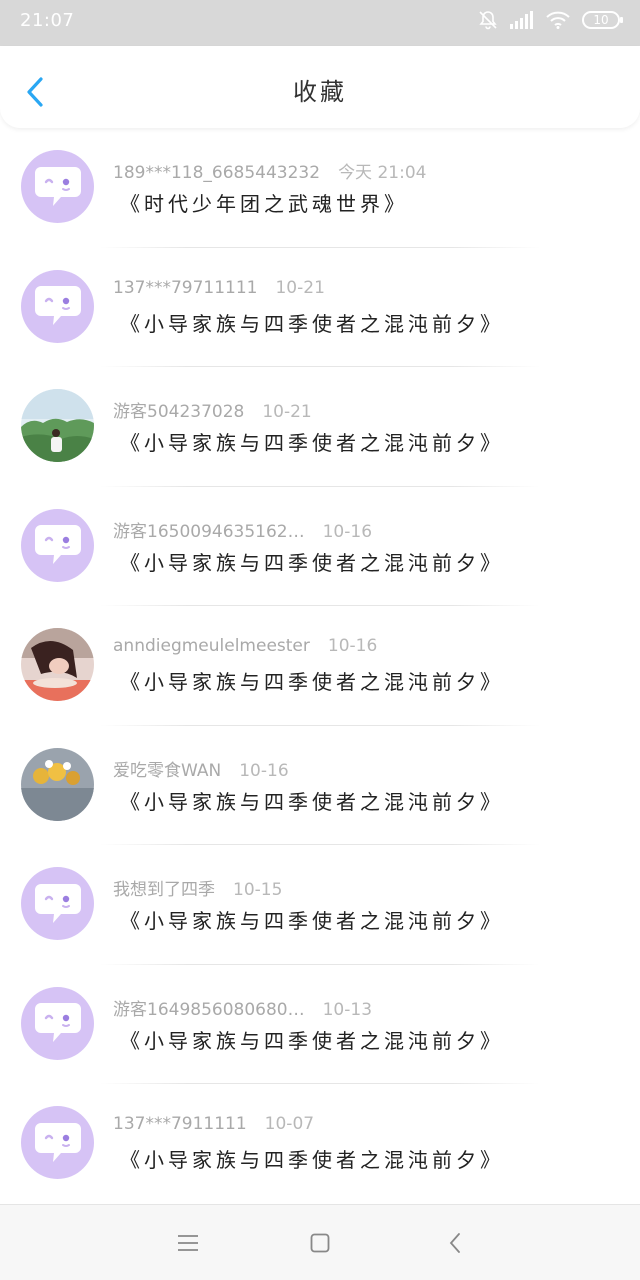 The width and height of the screenshot is (640, 1280). I want to click on item-meta: 游客504237028 10-21, so click(212, 409).